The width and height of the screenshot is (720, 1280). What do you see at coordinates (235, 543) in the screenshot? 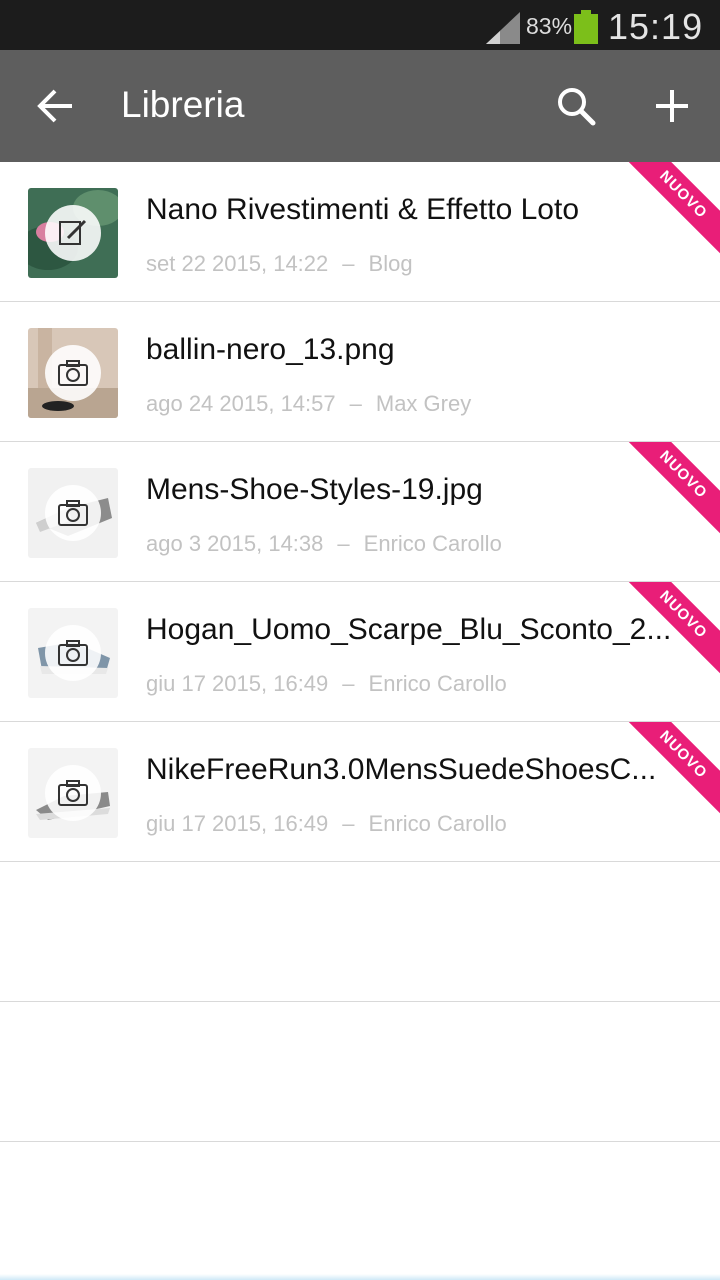
I see `item-date: ago 3 2015, 14:38` at bounding box center [235, 543].